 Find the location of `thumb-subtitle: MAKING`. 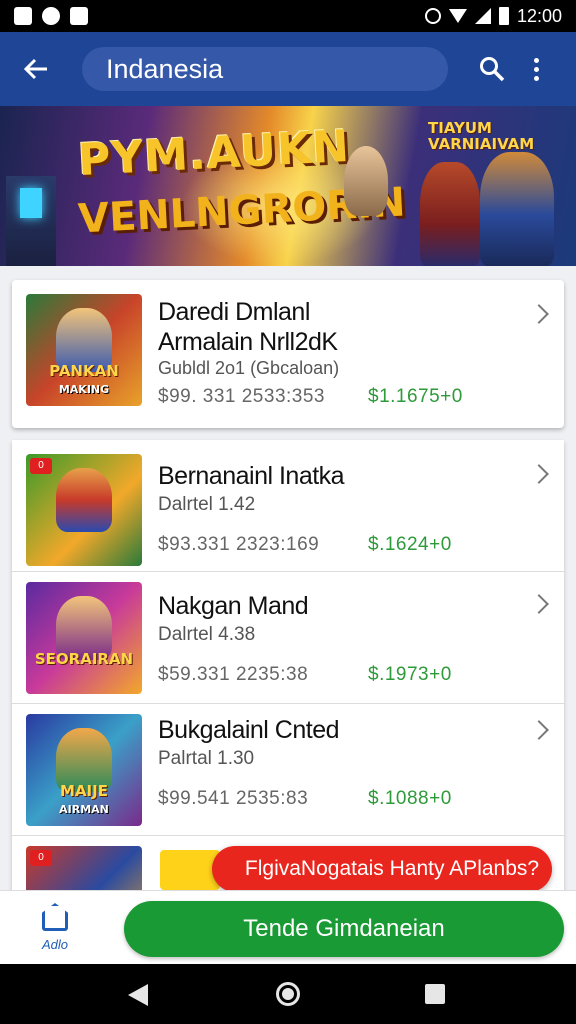

thumb-subtitle: MAKING is located at coordinates (84, 389).